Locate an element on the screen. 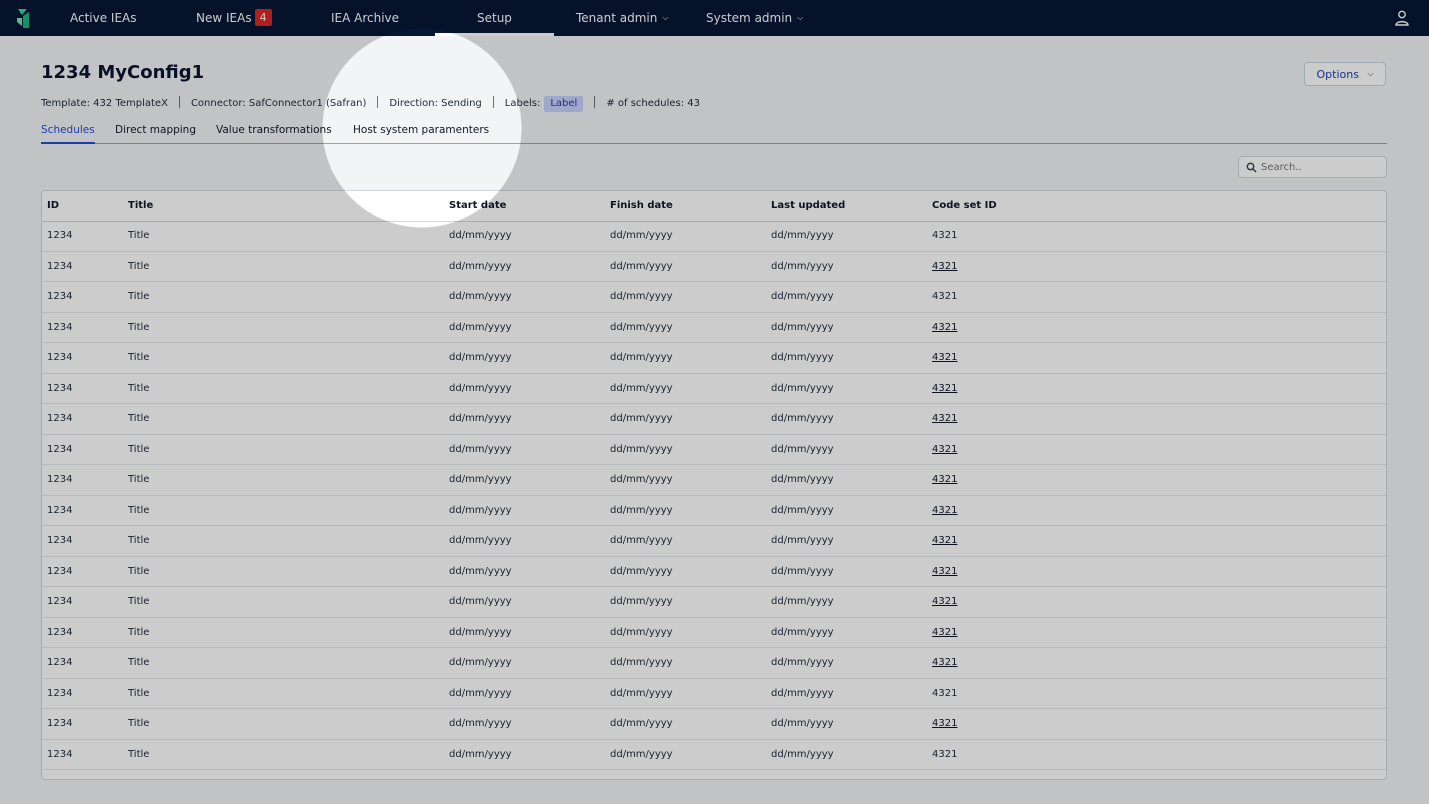 The image size is (1429, 804). meta-template: Template: 432 TemplateX is located at coordinates (104, 103).